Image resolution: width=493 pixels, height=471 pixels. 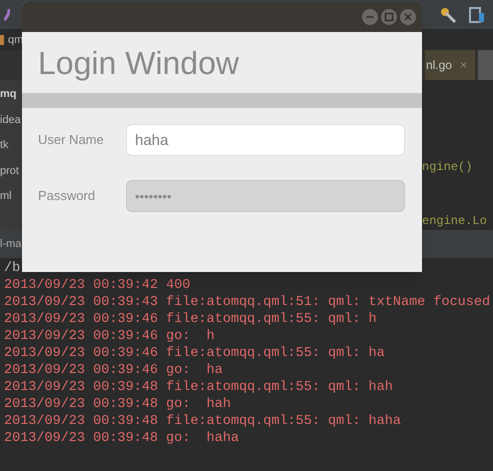 What do you see at coordinates (122, 438) in the screenshot?
I see `console-line: 2013/09/23 00:39:48 go: haha` at bounding box center [122, 438].